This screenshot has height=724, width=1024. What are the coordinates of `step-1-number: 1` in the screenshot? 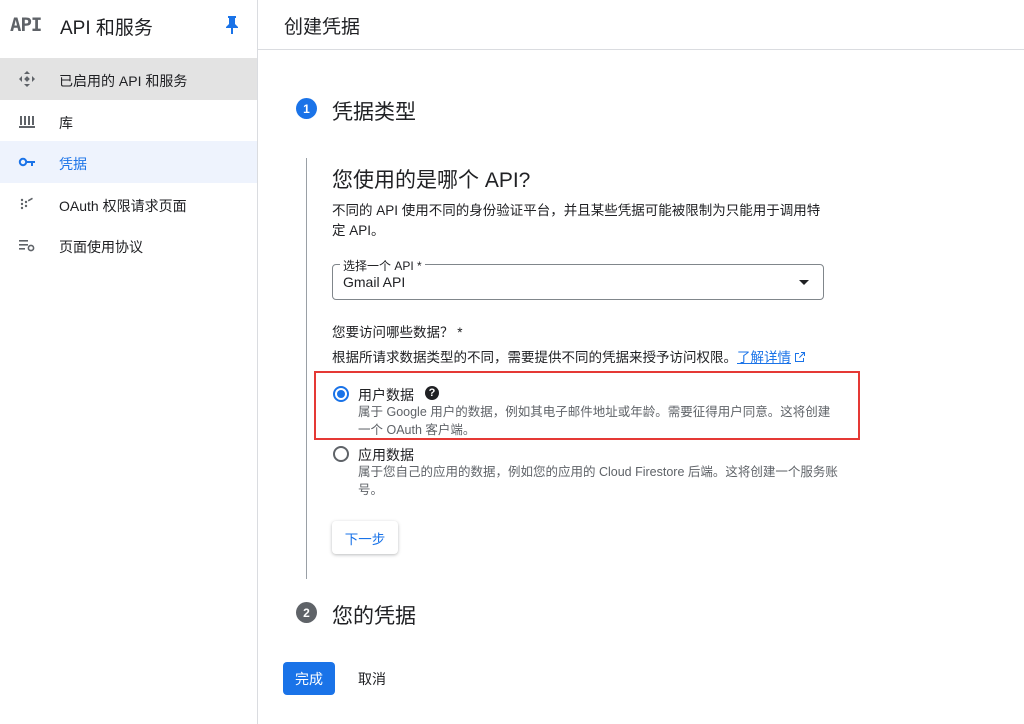 It's located at (306, 108).